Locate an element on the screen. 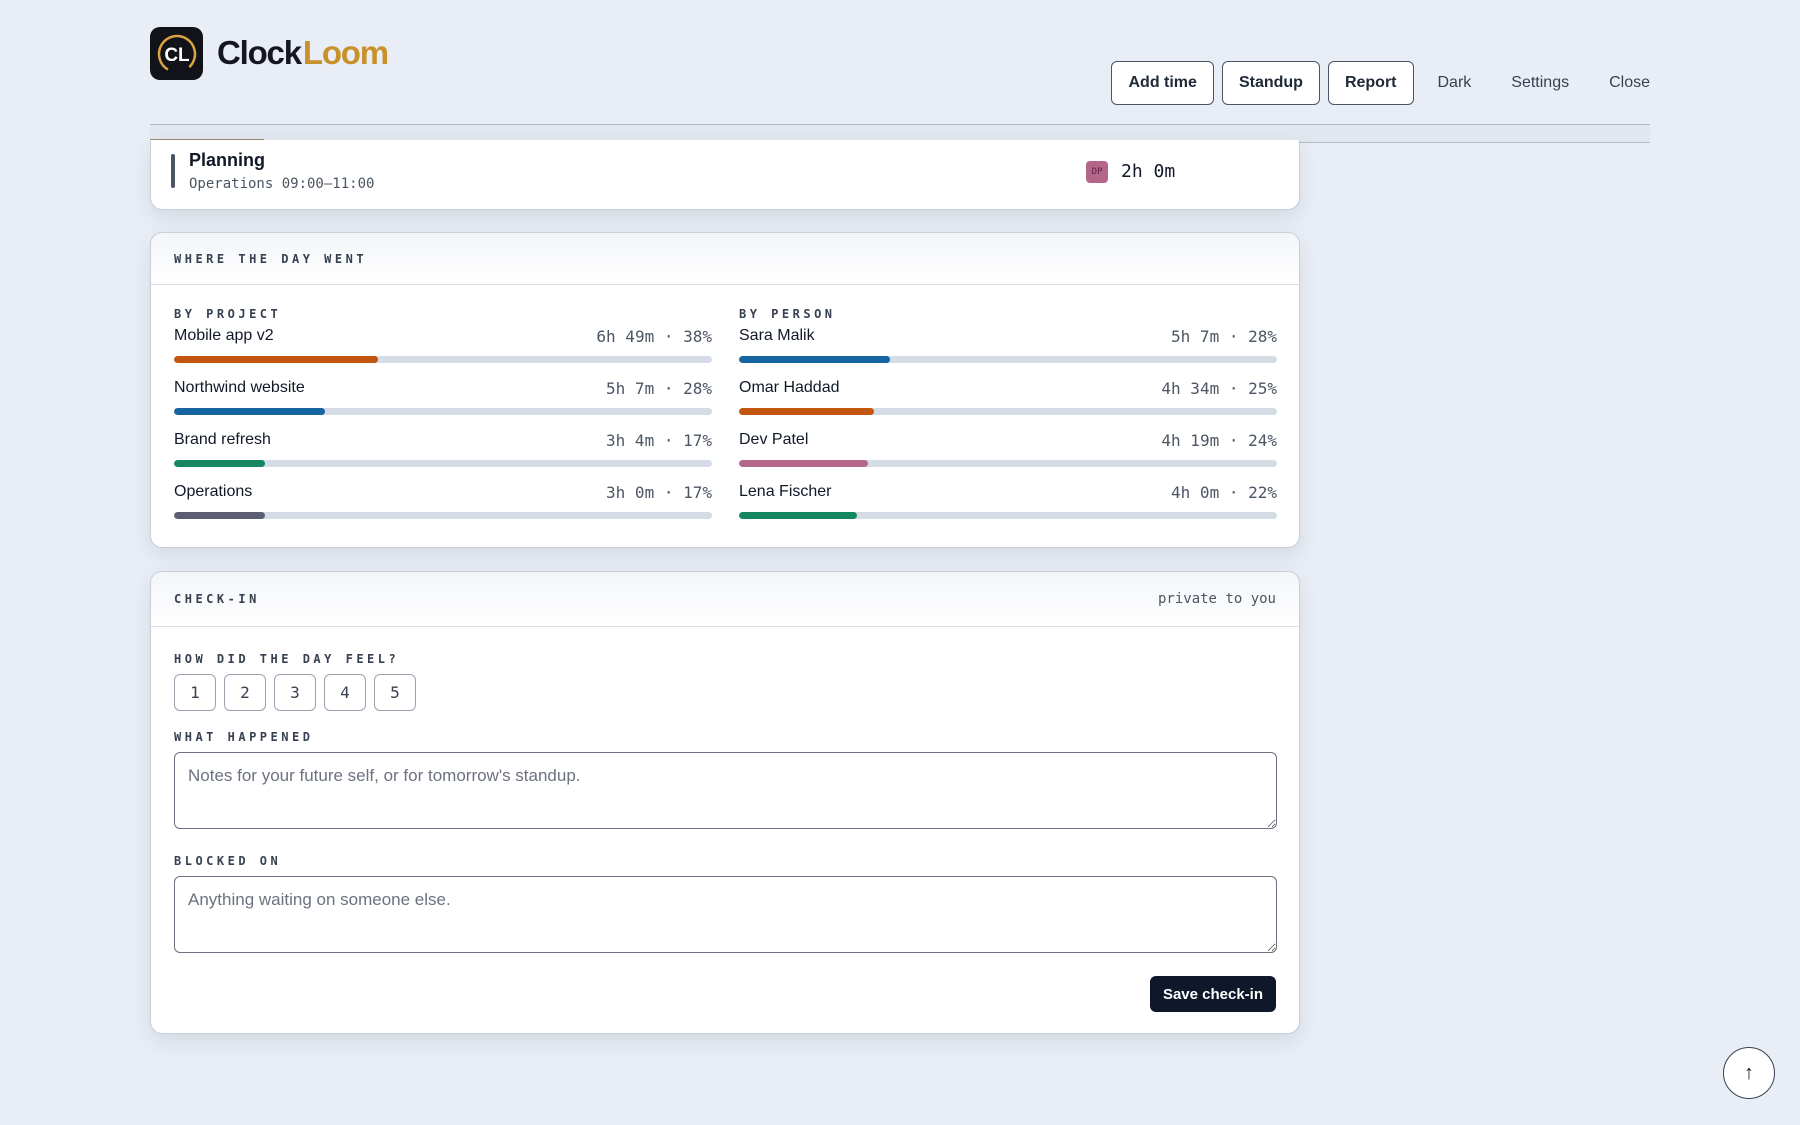 The width and height of the screenshot is (1800, 1125). clockloom-logo-icon: CL is located at coordinates (176, 53).